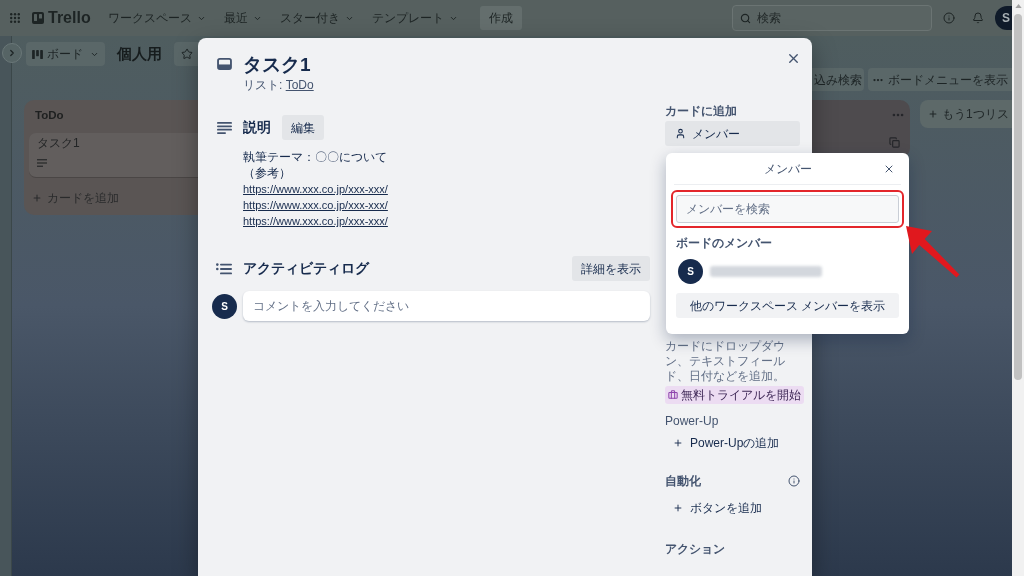 Image resolution: width=1024 pixels, height=576 pixels. Describe the element at coordinates (15, 18) in the screenshot. I see `app-grid-icon` at that location.